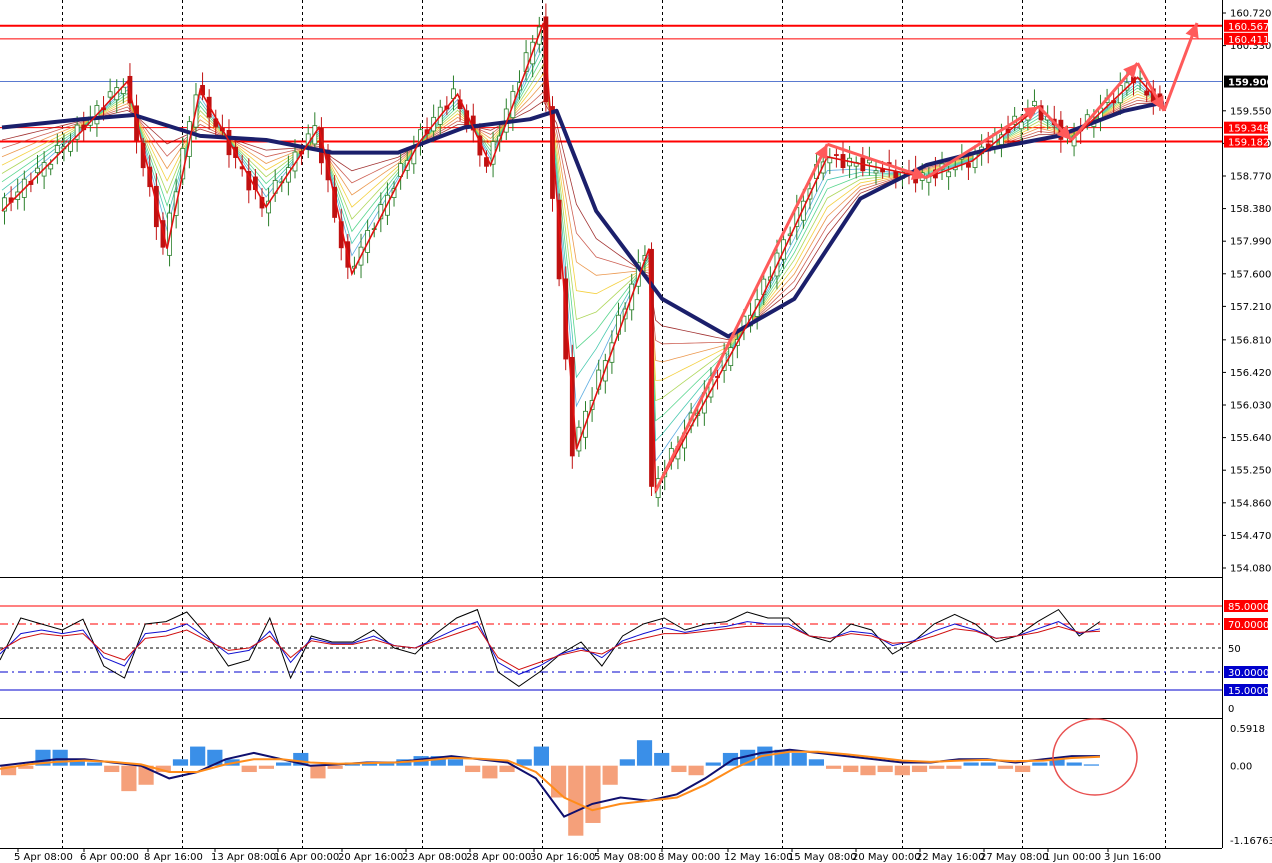 The height and width of the screenshot is (863, 1272). Describe the element at coordinates (1231, 709) in the screenshot. I see `stochastic-tick-label: 0` at that location.